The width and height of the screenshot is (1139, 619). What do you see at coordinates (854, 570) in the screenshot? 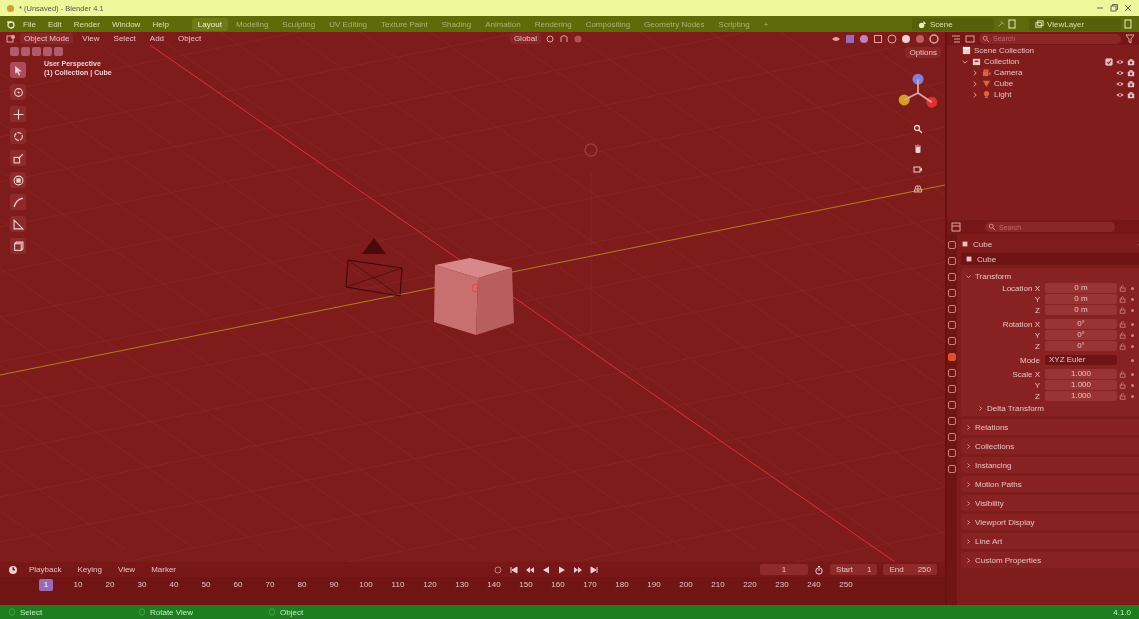
I see `start-frame-field: Start 1` at bounding box center [854, 570].